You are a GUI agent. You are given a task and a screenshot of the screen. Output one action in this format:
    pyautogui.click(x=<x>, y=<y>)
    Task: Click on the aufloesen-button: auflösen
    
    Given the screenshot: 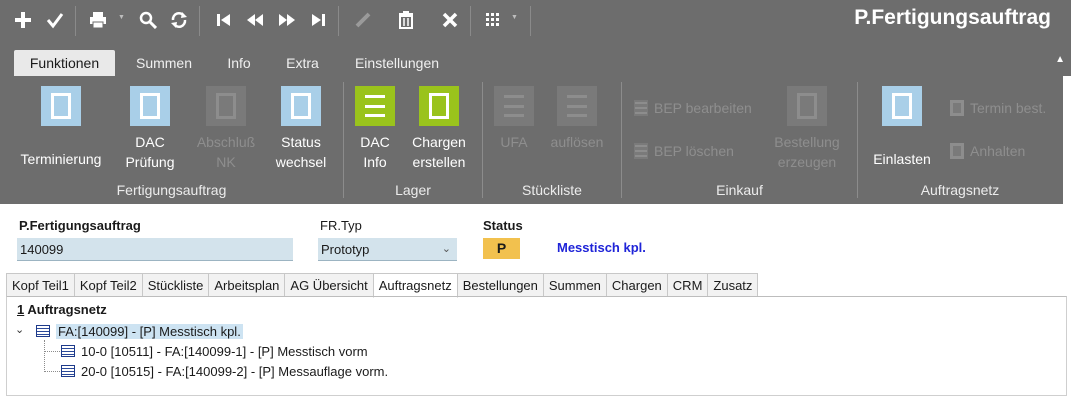 What is the action you would take?
    pyautogui.click(x=577, y=119)
    